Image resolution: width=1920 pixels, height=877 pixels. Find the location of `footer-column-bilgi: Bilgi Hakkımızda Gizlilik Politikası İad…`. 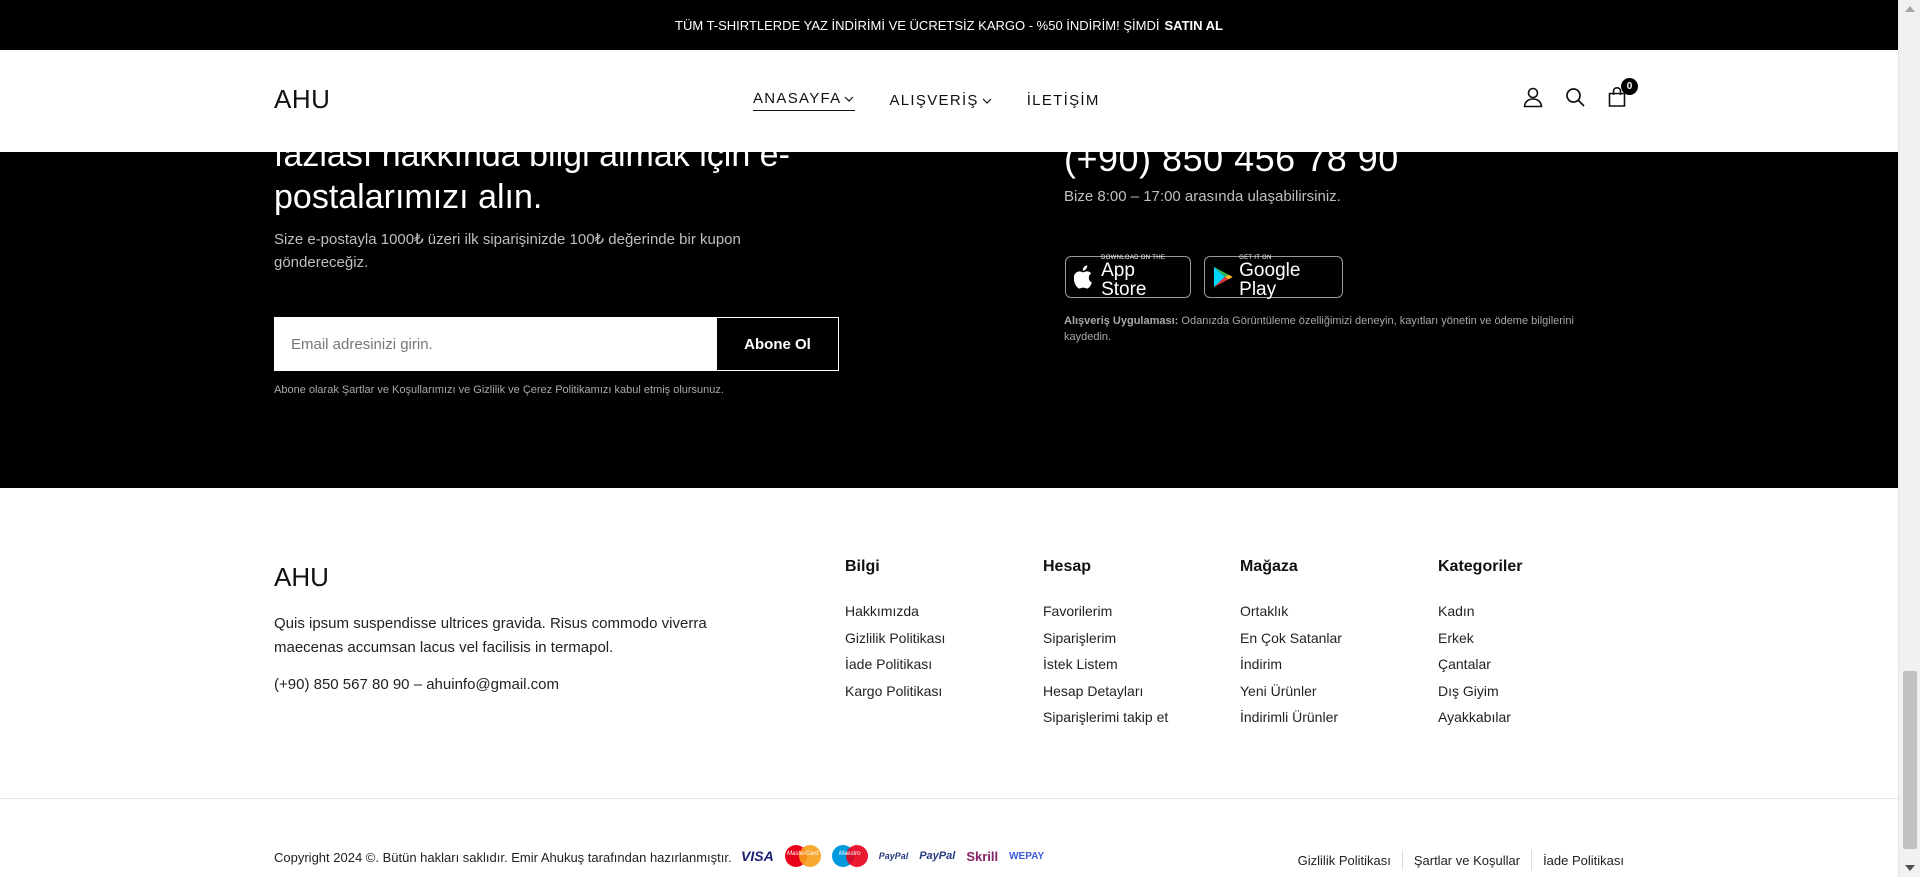

footer-column-bilgi: Bilgi Hakkımızda Gizlilik Politikası İad… is located at coordinates (895, 631).